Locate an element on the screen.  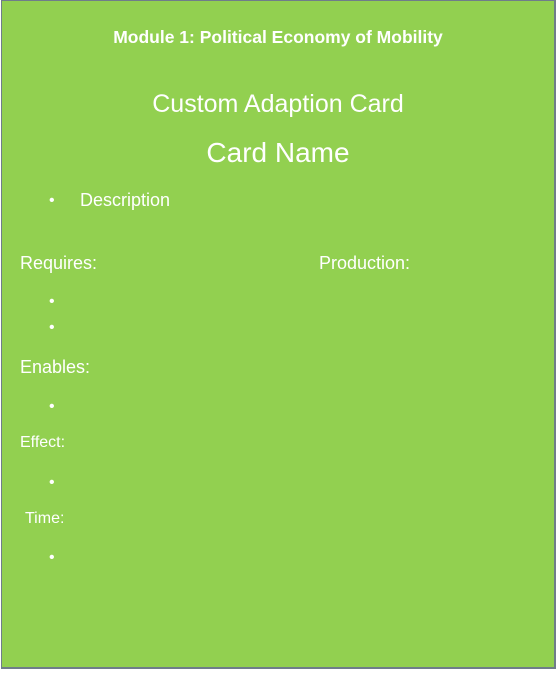
effect-label: Effect: is located at coordinates (43, 442).